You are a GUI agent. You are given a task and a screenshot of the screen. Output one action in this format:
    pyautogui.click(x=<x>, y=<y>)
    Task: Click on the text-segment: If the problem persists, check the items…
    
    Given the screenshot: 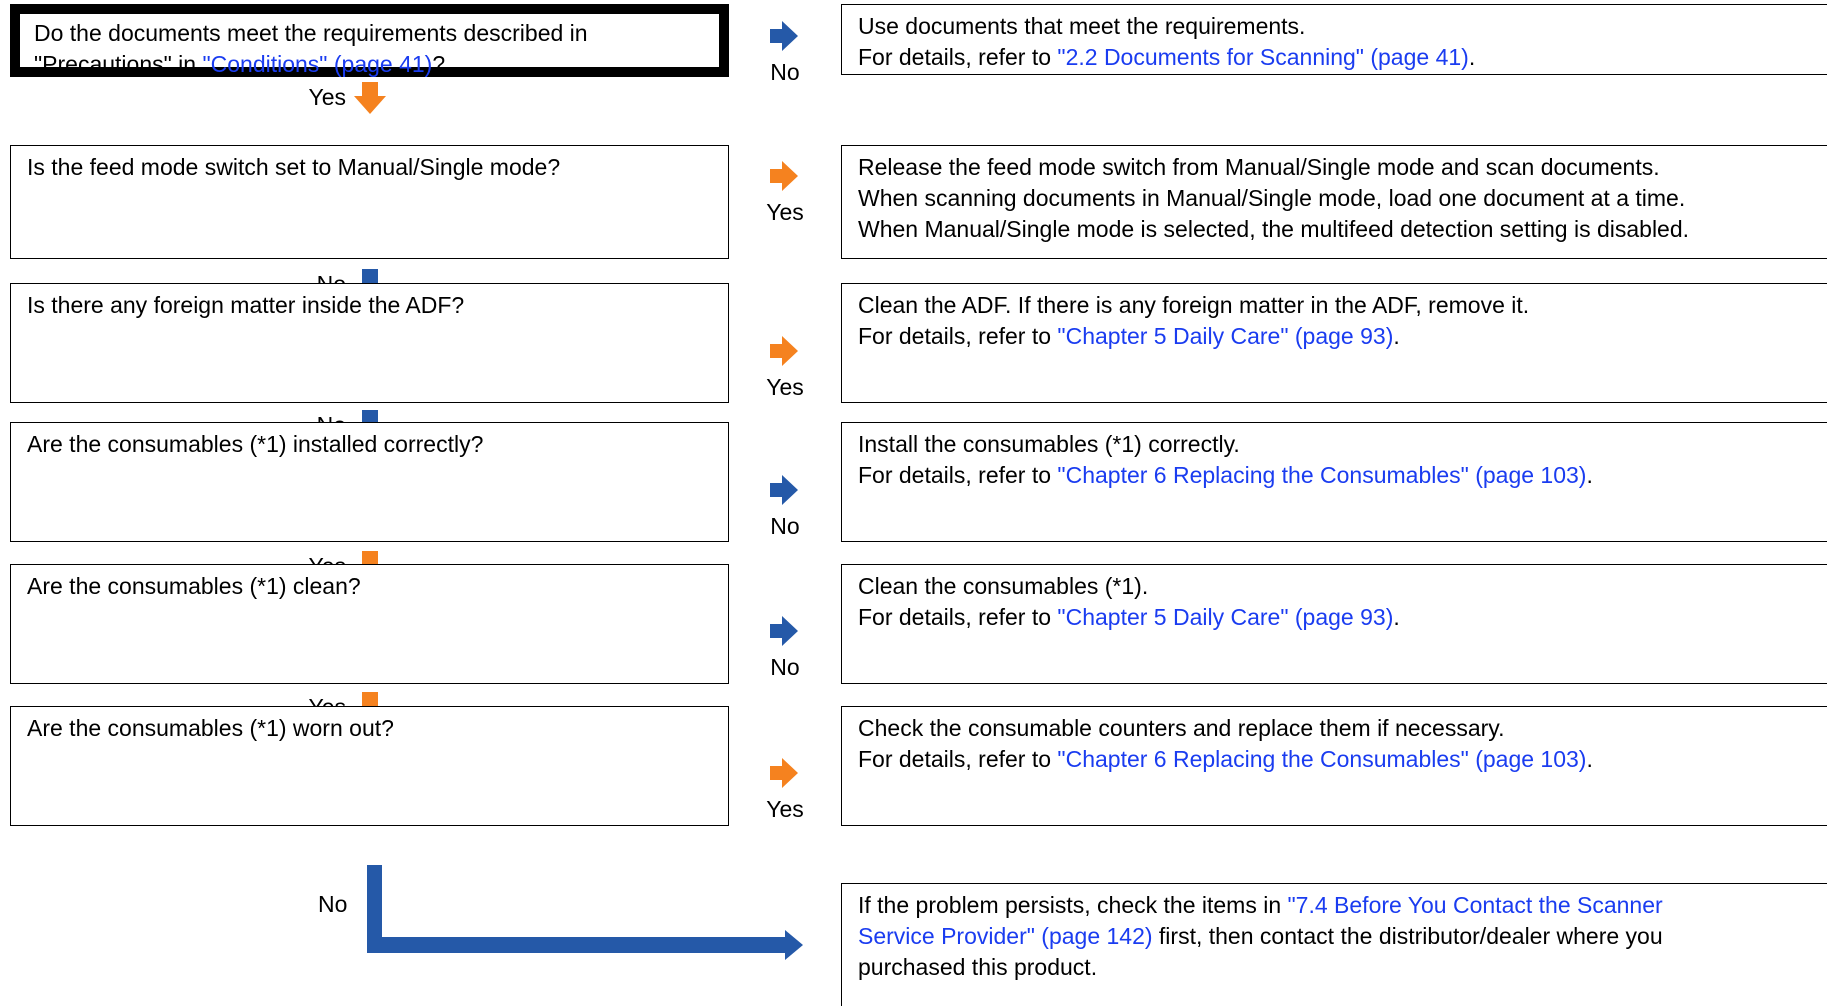 What is the action you would take?
    pyautogui.click(x=1073, y=905)
    